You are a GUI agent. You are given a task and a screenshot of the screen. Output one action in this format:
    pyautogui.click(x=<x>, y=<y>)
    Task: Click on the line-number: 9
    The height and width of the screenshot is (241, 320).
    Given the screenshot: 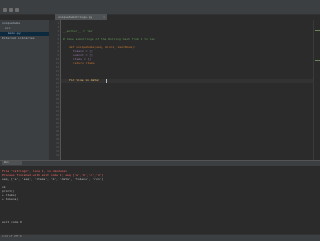 What is the action you would take?
    pyautogui.click(x=58, y=55)
    